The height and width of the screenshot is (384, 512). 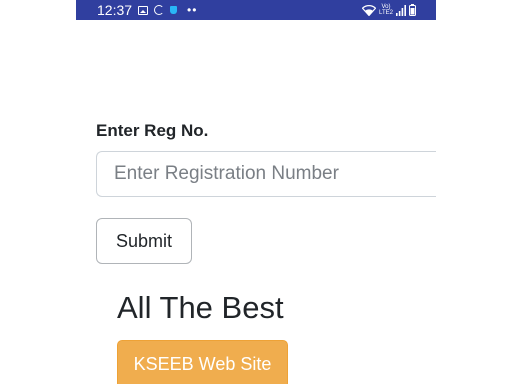 I want to click on signal-icon, so click(x=401, y=10).